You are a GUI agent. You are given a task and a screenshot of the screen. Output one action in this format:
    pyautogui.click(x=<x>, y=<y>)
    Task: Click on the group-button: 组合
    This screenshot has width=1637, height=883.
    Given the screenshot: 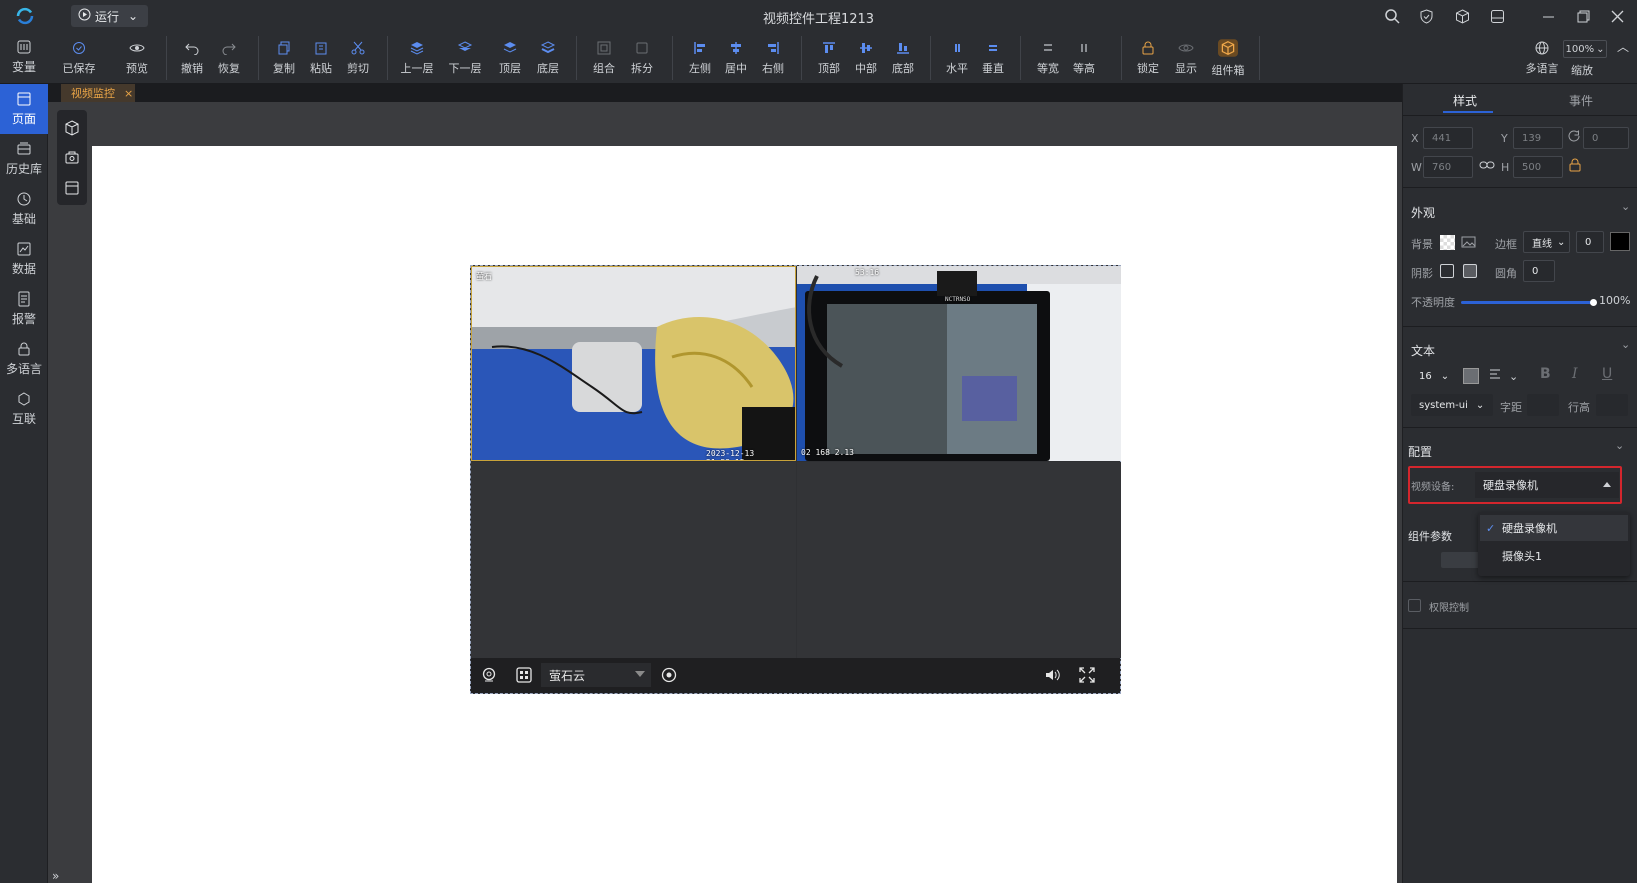 What is the action you would take?
    pyautogui.click(x=604, y=58)
    